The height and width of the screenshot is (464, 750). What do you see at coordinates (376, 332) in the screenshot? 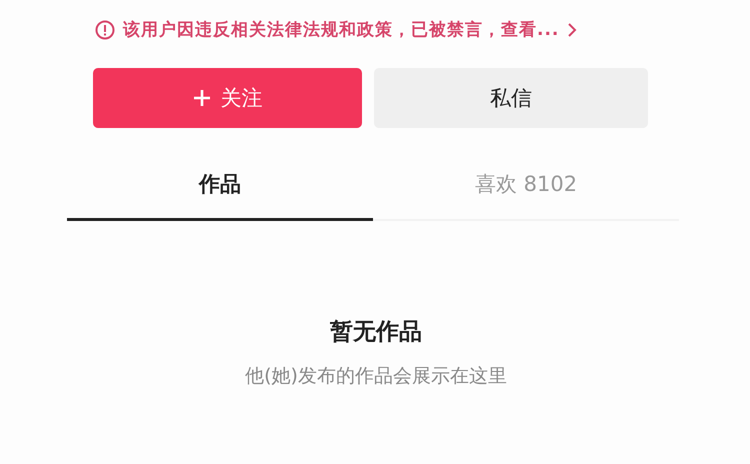
I see `empty-title: 暂无作品` at bounding box center [376, 332].